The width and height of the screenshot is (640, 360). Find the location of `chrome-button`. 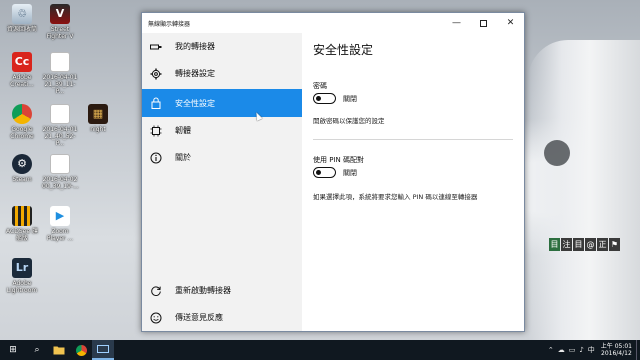

chrome-button is located at coordinates (81, 350).